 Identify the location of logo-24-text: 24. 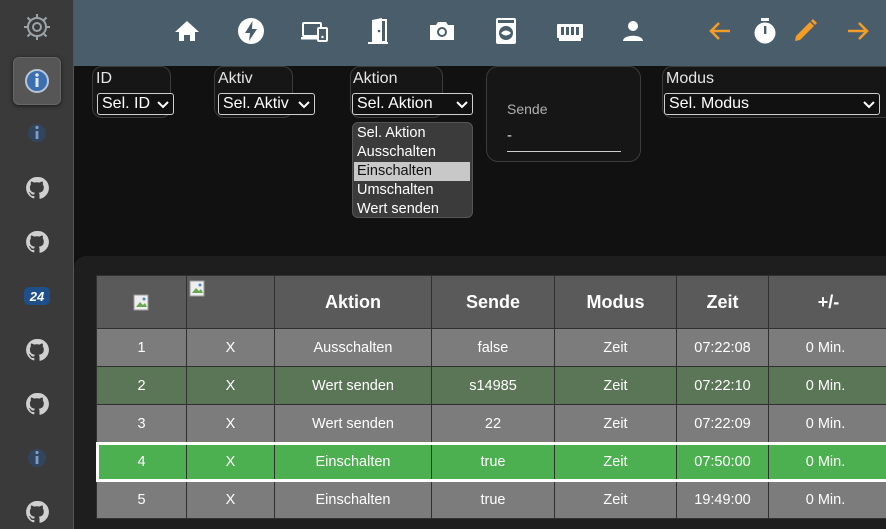
(37, 296).